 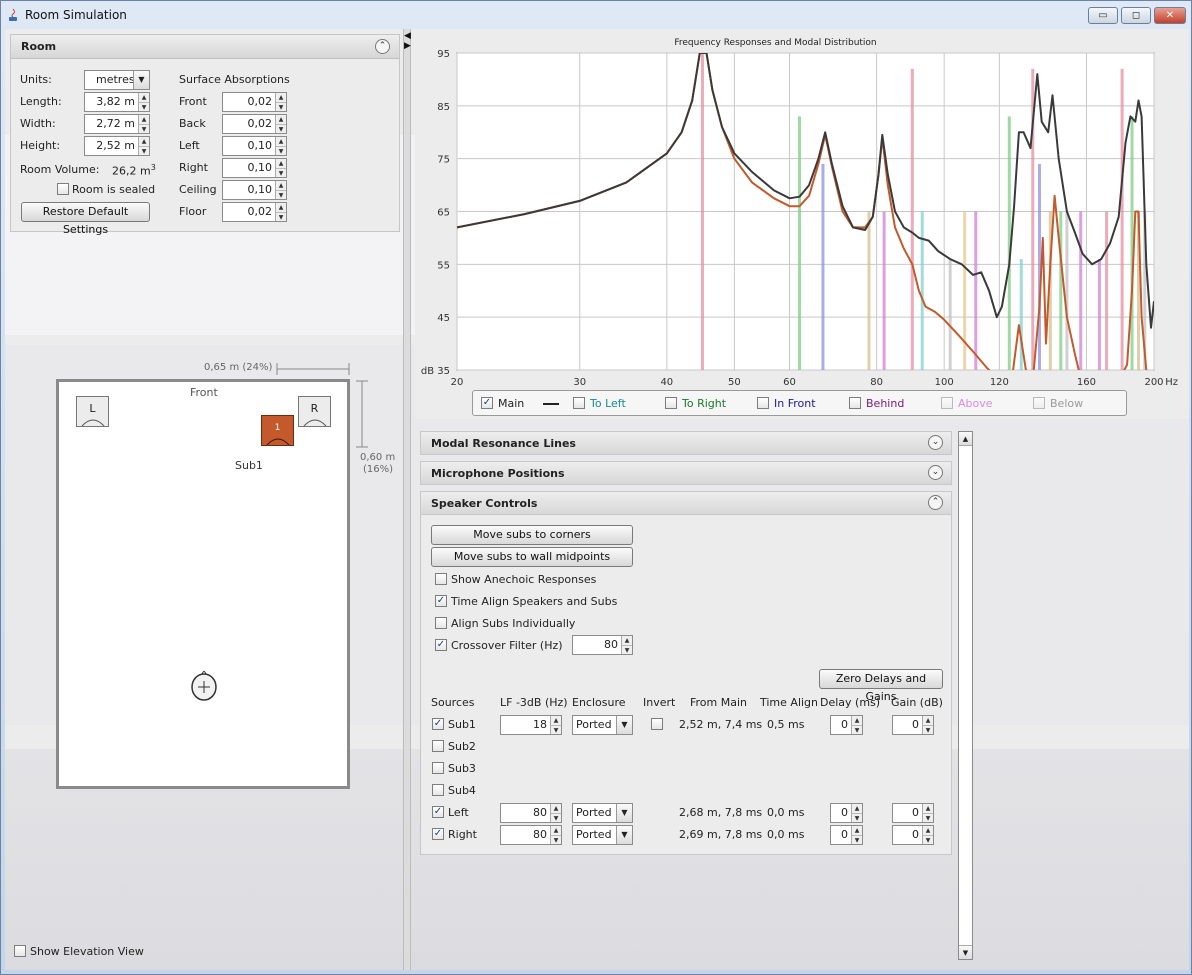 What do you see at coordinates (1153, 382) in the screenshot?
I see `x-tick-label: 200` at bounding box center [1153, 382].